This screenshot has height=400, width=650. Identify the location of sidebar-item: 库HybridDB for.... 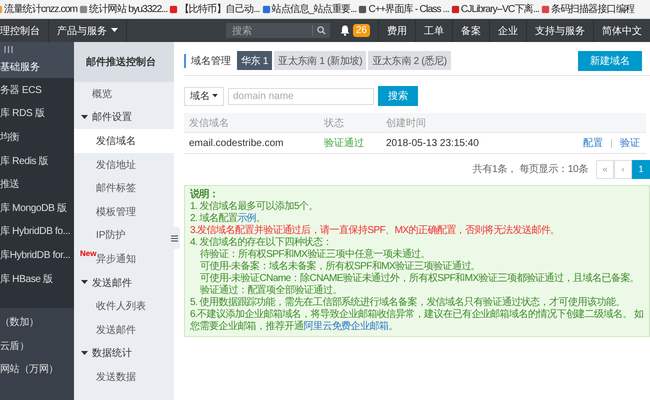
(37, 255).